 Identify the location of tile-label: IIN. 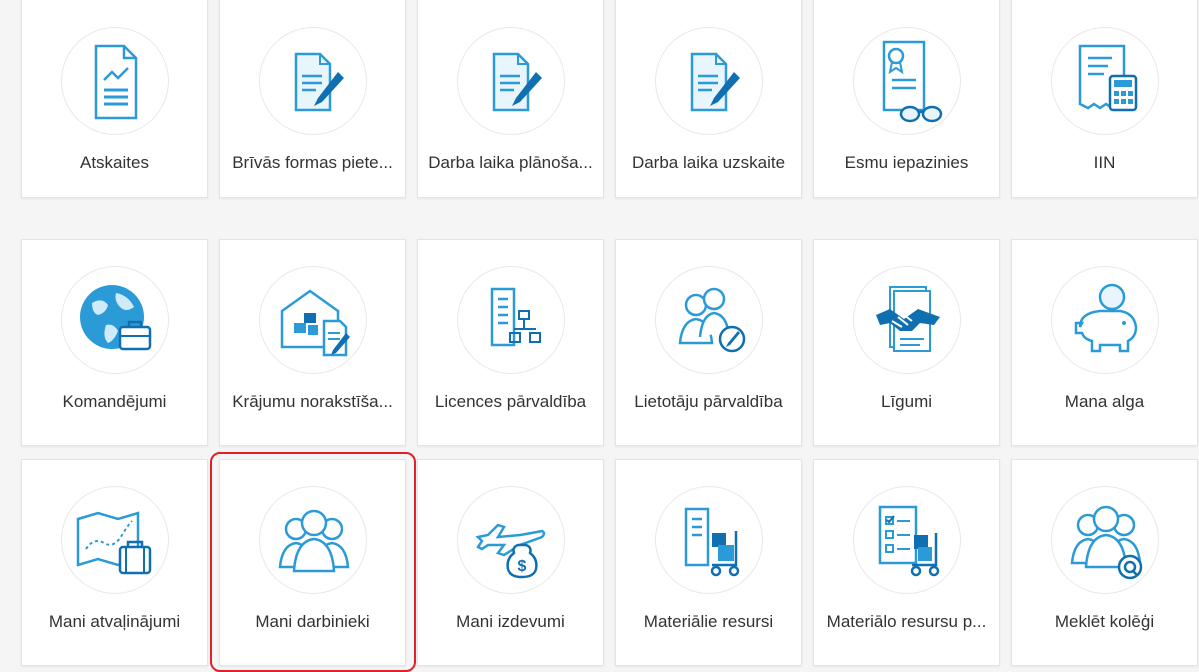
(1104, 162).